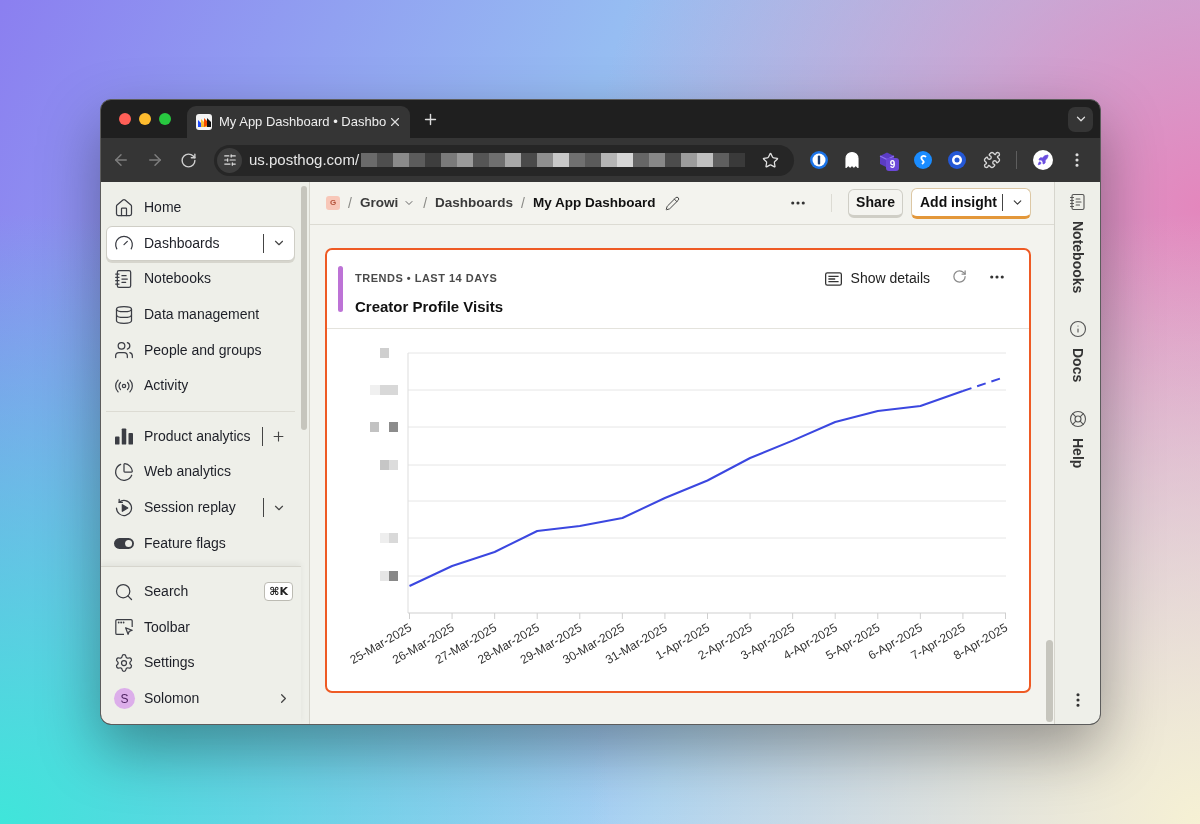 The width and height of the screenshot is (1200, 824). I want to click on sidebar-item: Notebooks, so click(200, 279).